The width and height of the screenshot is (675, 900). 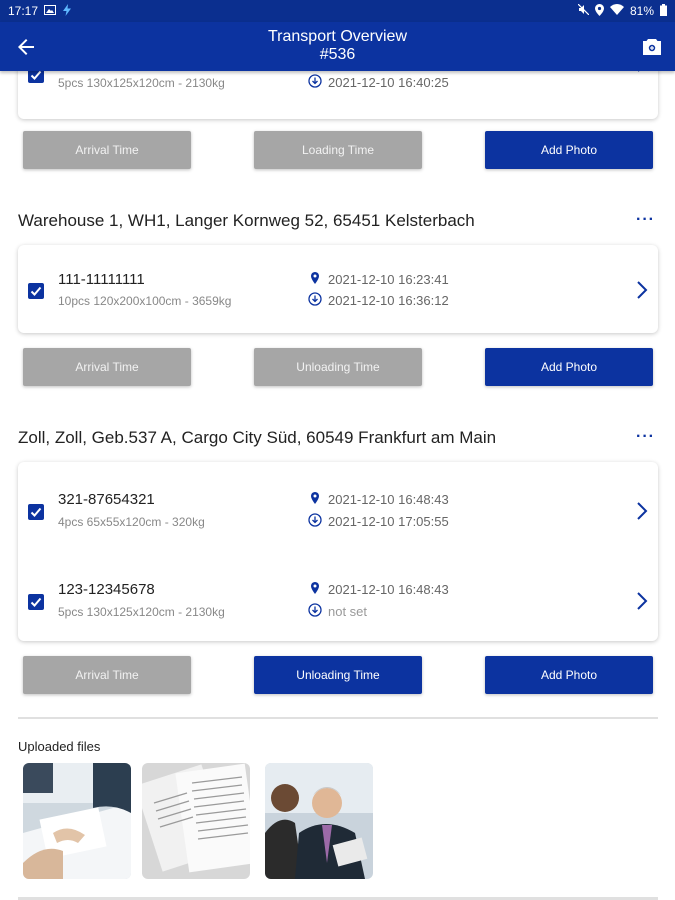 What do you see at coordinates (663, 11) in the screenshot?
I see `battery-icon` at bounding box center [663, 11].